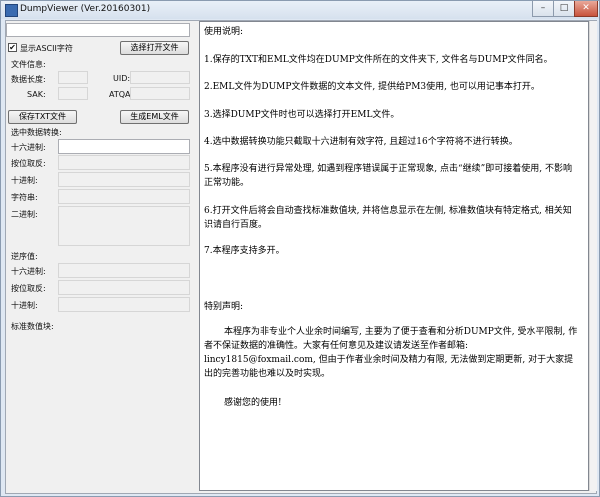 The image size is (600, 497). Describe the element at coordinates (543, 9) in the screenshot. I see `minimize-button: –` at that location.